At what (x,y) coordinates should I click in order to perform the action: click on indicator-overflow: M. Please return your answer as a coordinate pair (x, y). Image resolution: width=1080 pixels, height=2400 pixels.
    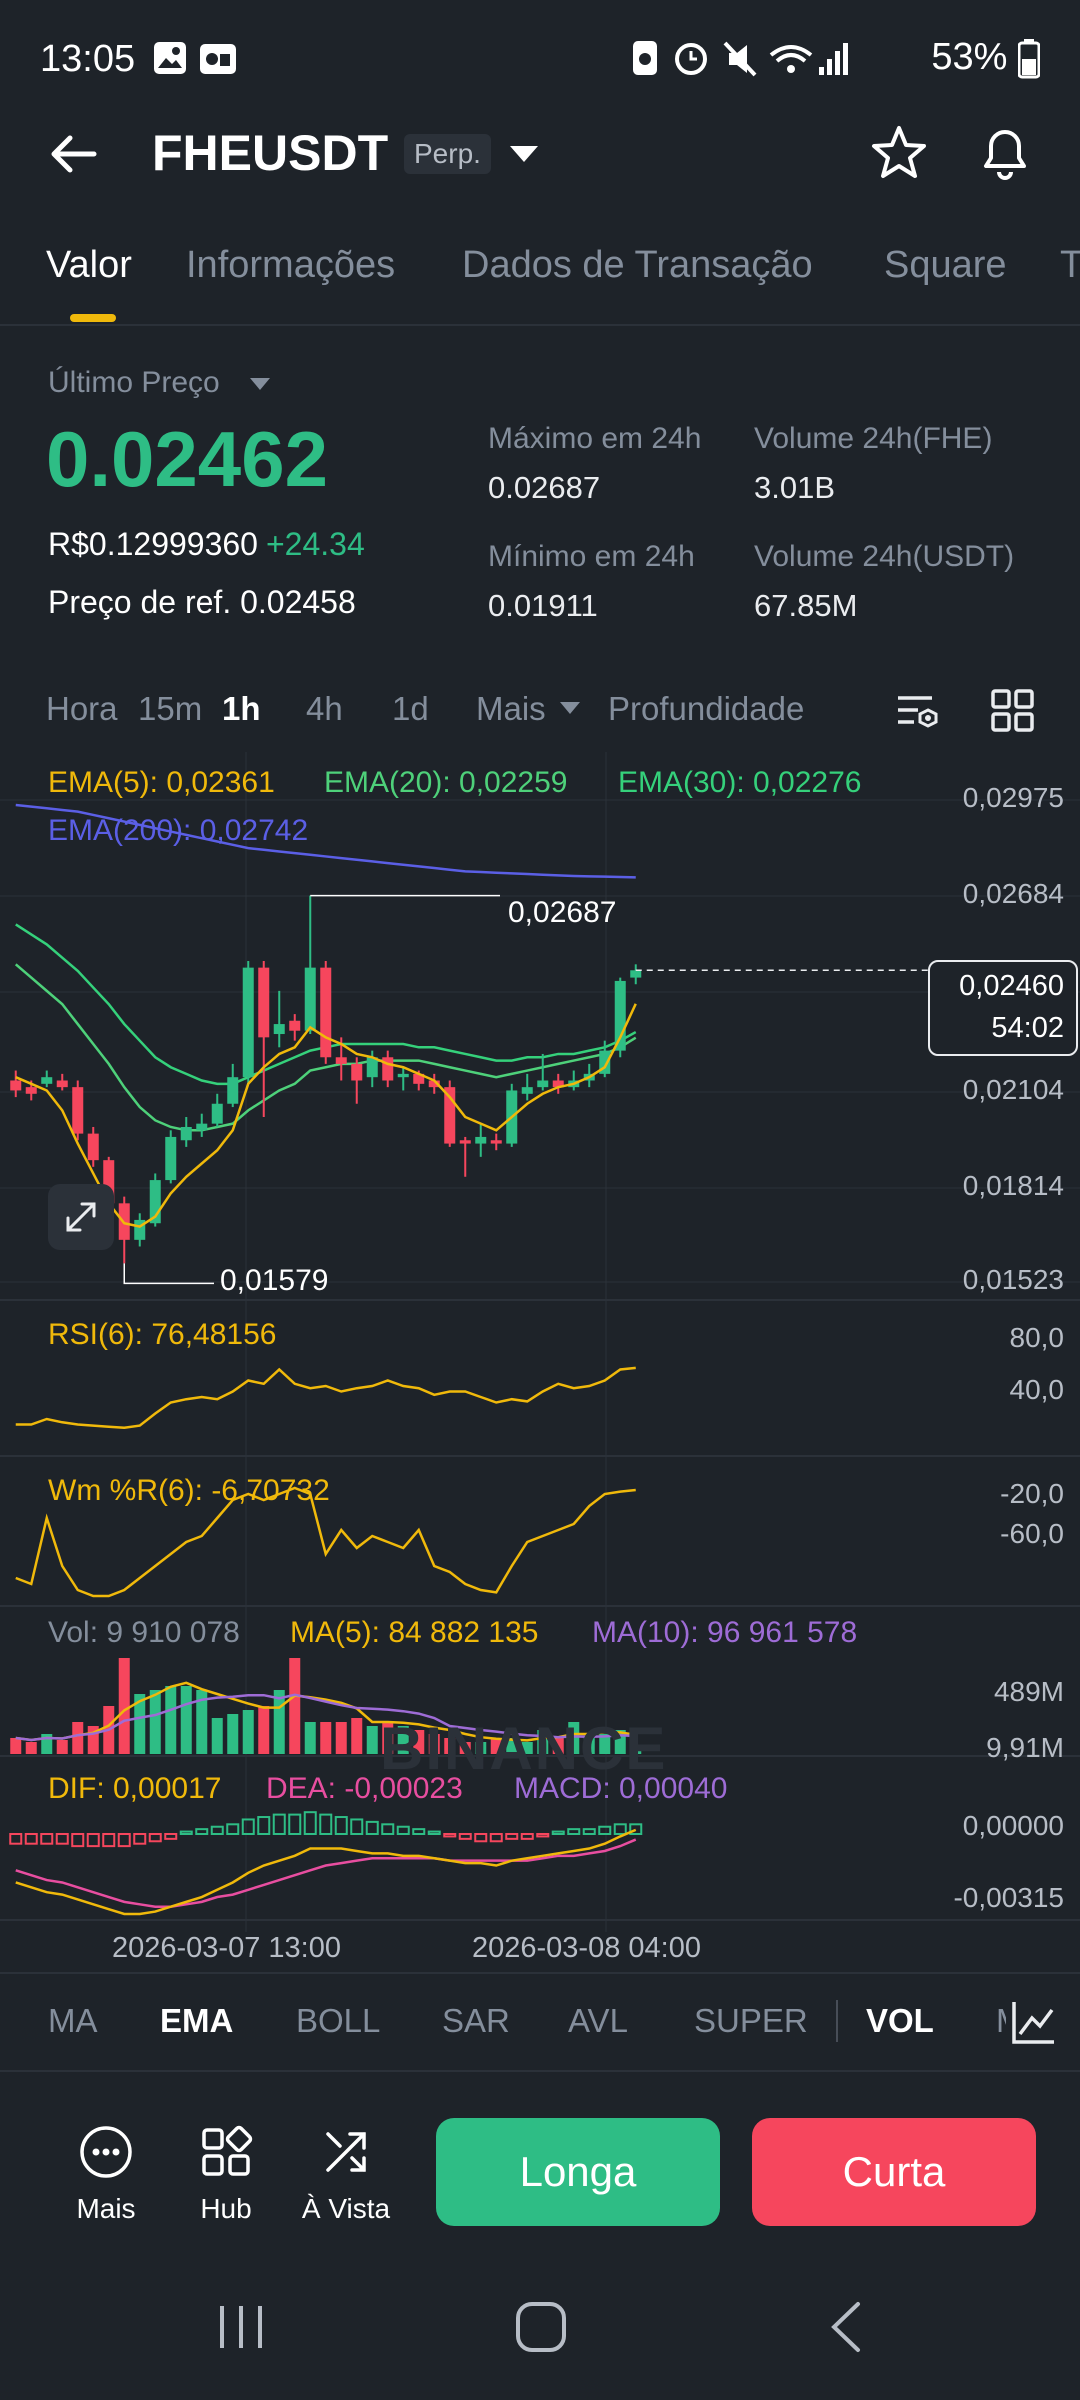
    Looking at the image, I should click on (1001, 2021).